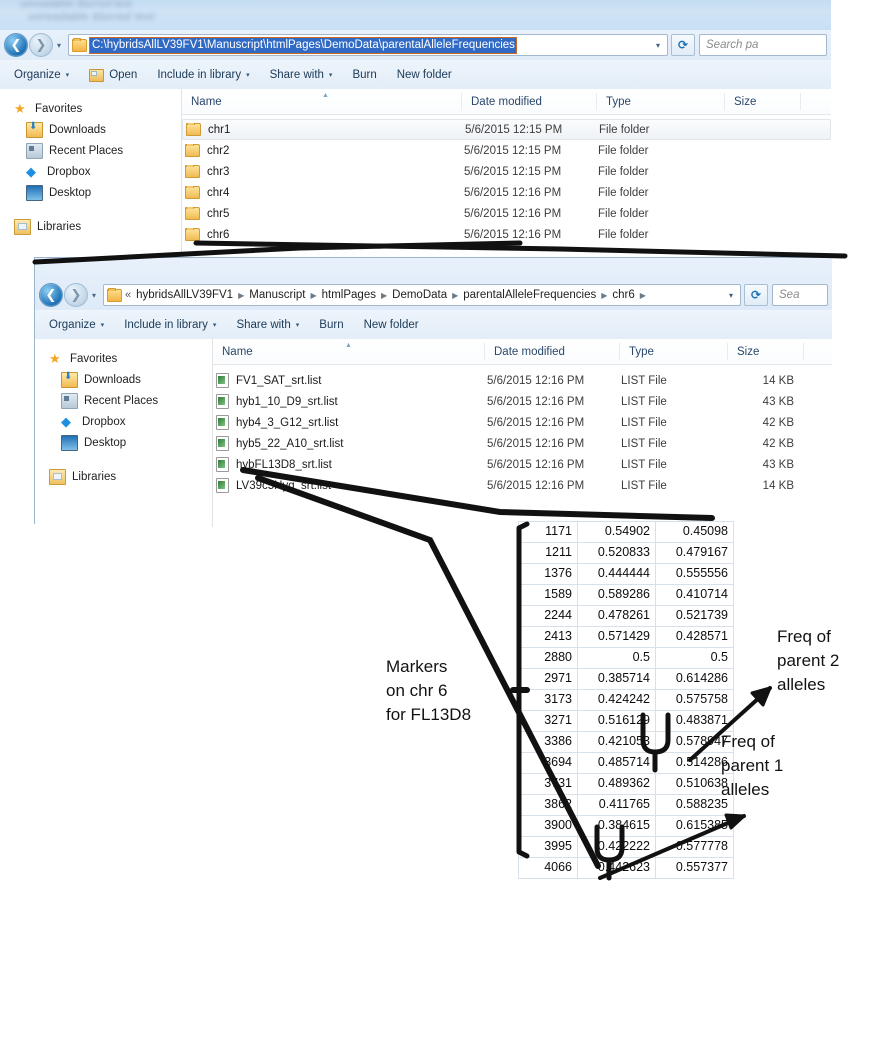  What do you see at coordinates (694, 700) in the screenshot?
I see `sheet-cell-freq_parent_2: 0.575758` at bounding box center [694, 700].